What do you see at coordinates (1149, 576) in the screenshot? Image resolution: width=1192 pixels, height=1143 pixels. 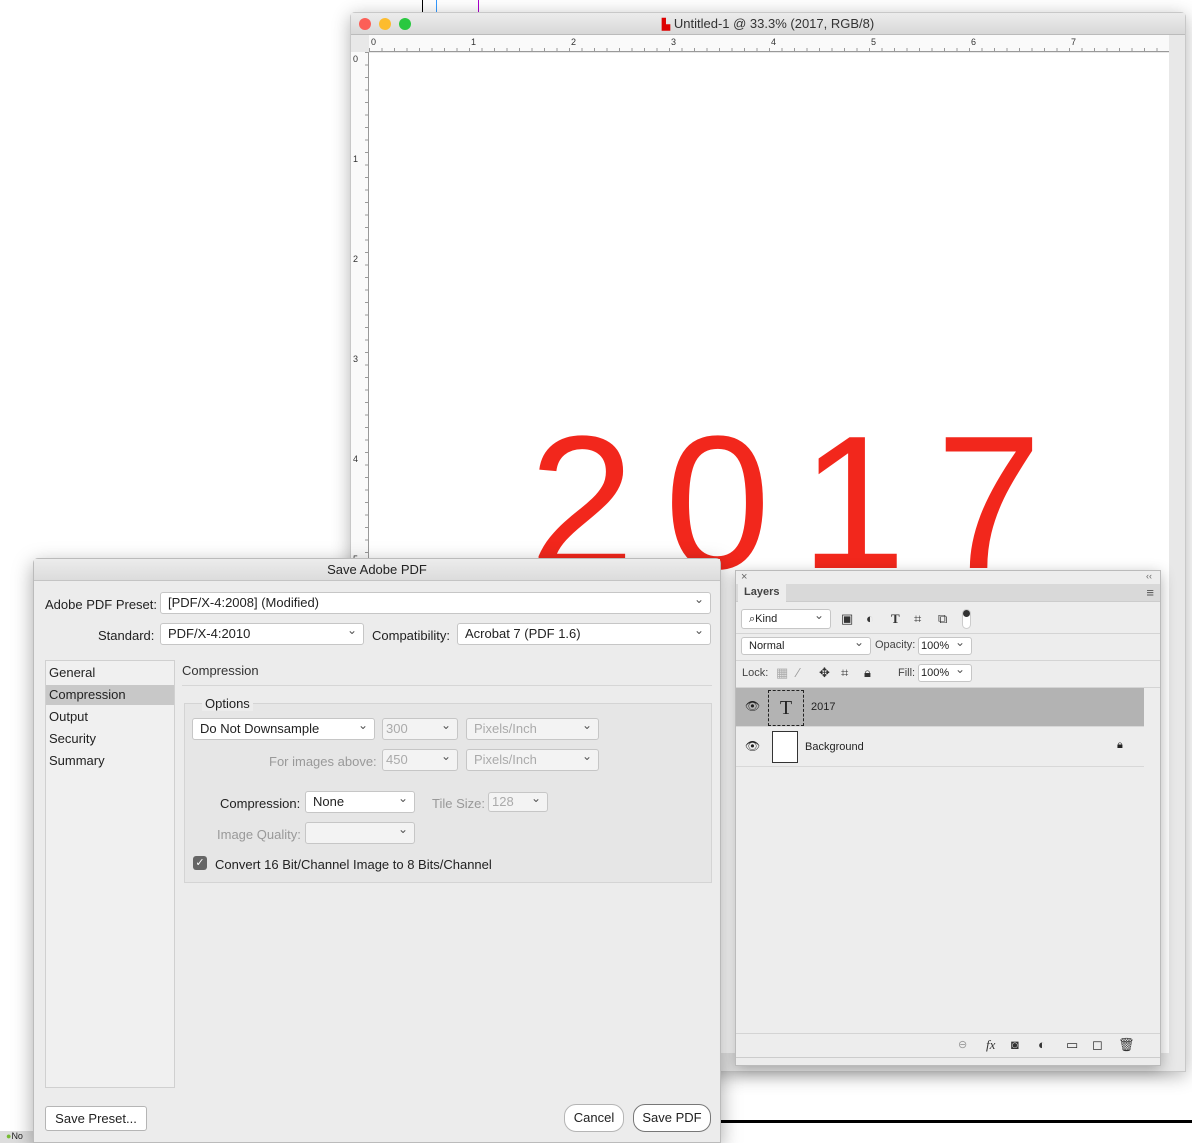 I see `collapse-panel-icon: ‹‹` at bounding box center [1149, 576].